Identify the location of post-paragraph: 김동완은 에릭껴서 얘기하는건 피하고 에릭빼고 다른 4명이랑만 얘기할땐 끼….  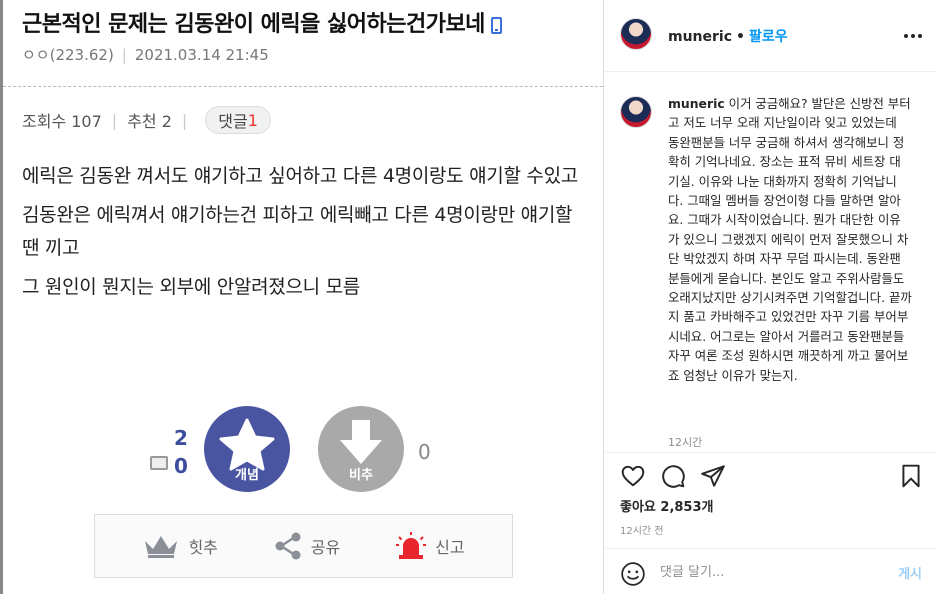
(297, 231).